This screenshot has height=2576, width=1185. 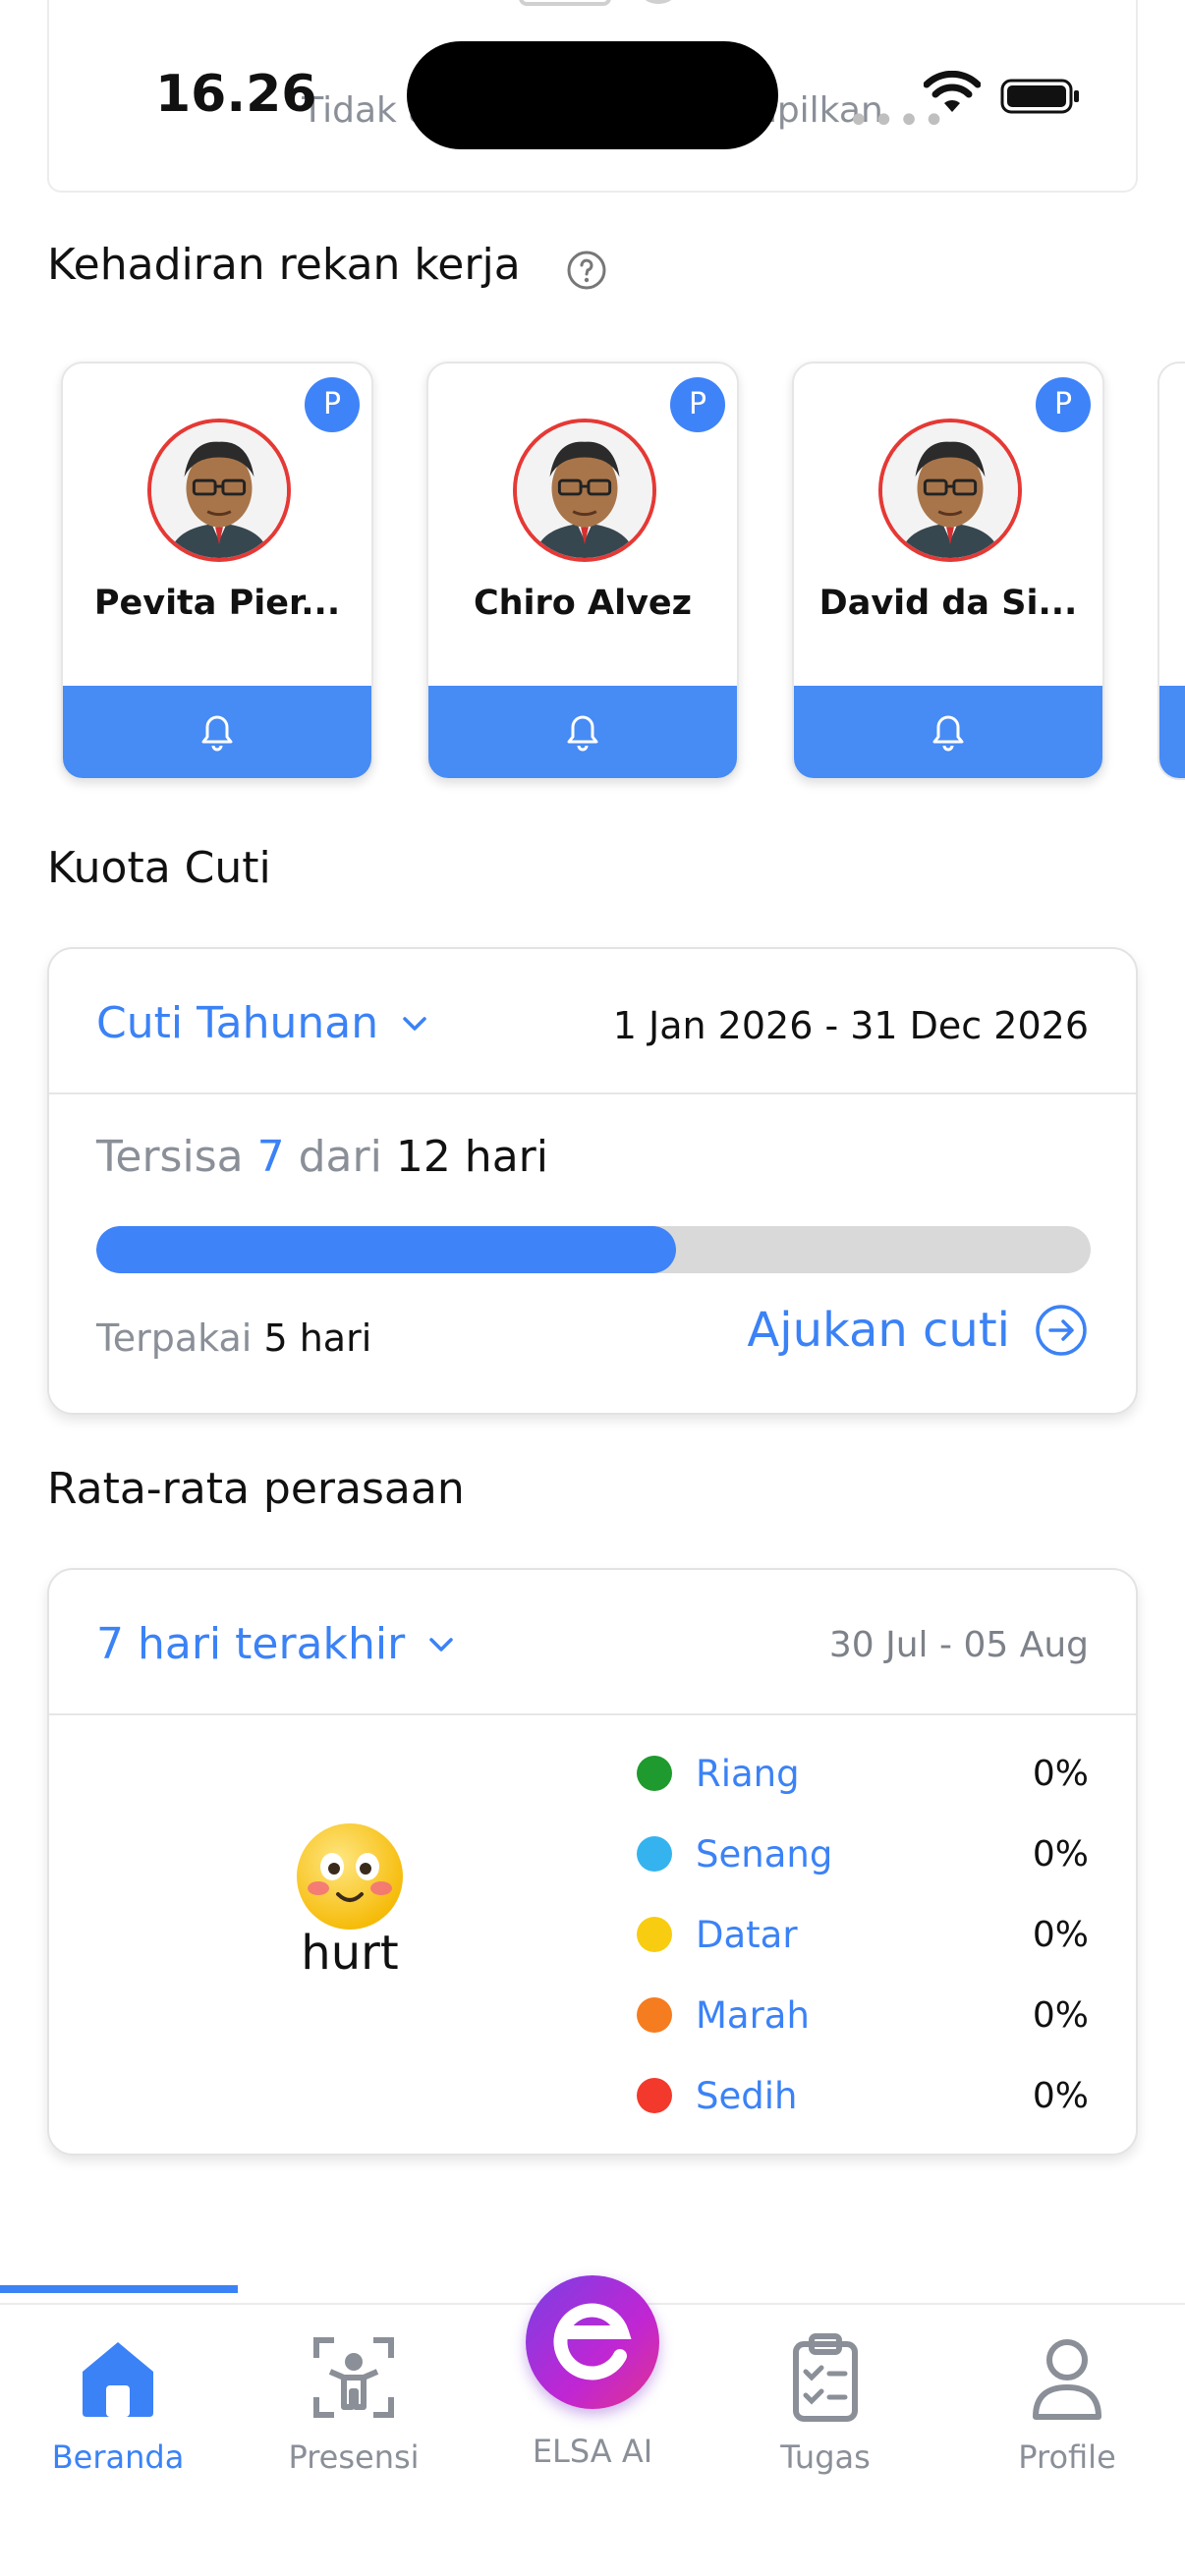 What do you see at coordinates (748, 1773) in the screenshot?
I see `mood-label: Riang` at bounding box center [748, 1773].